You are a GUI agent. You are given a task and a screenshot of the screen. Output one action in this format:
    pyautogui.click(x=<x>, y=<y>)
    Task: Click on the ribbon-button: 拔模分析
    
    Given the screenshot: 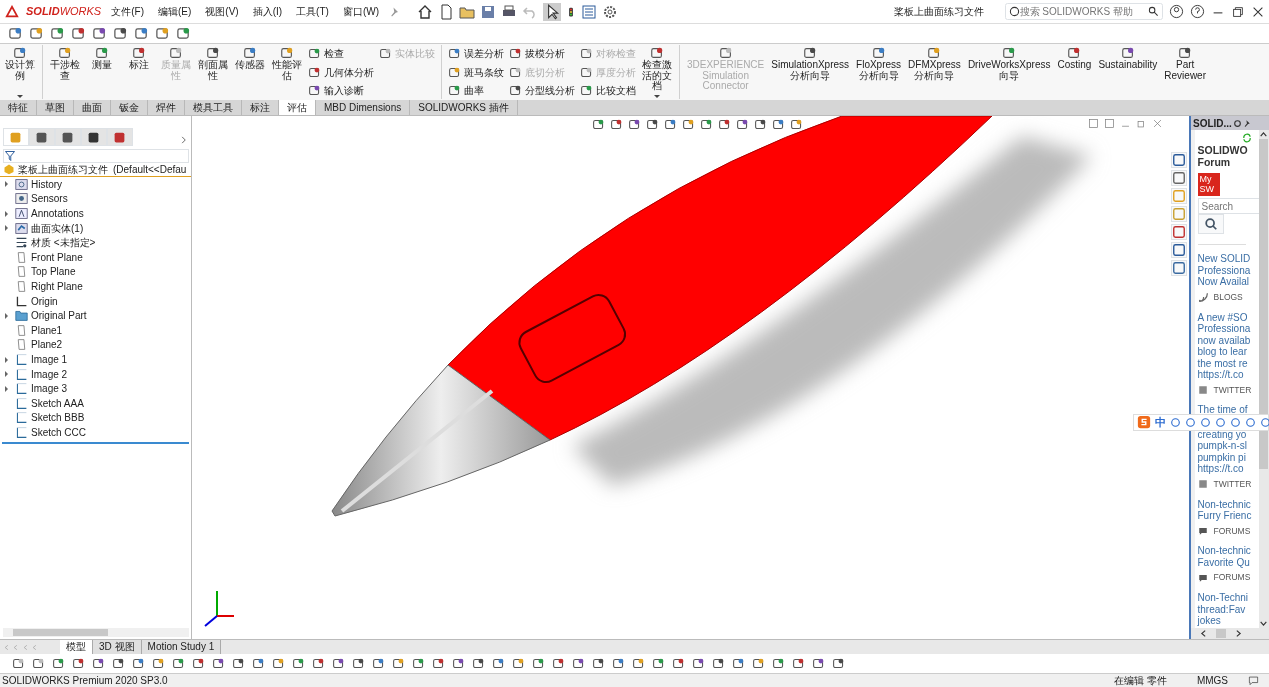 What is the action you would take?
    pyautogui.click(x=542, y=53)
    